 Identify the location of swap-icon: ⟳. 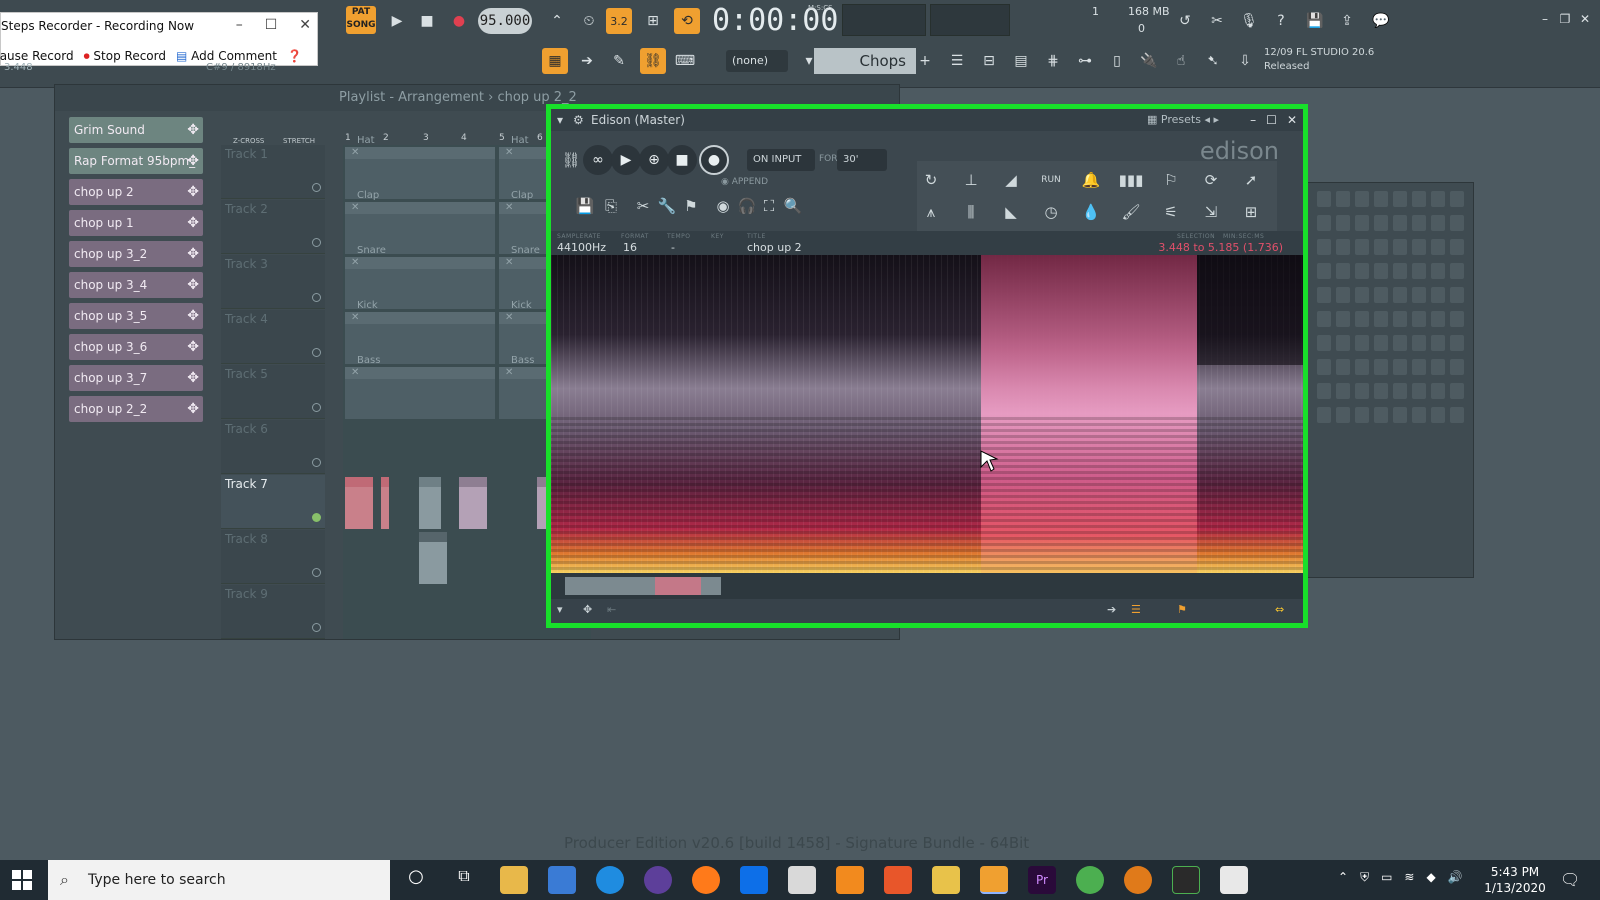
(1211, 180).